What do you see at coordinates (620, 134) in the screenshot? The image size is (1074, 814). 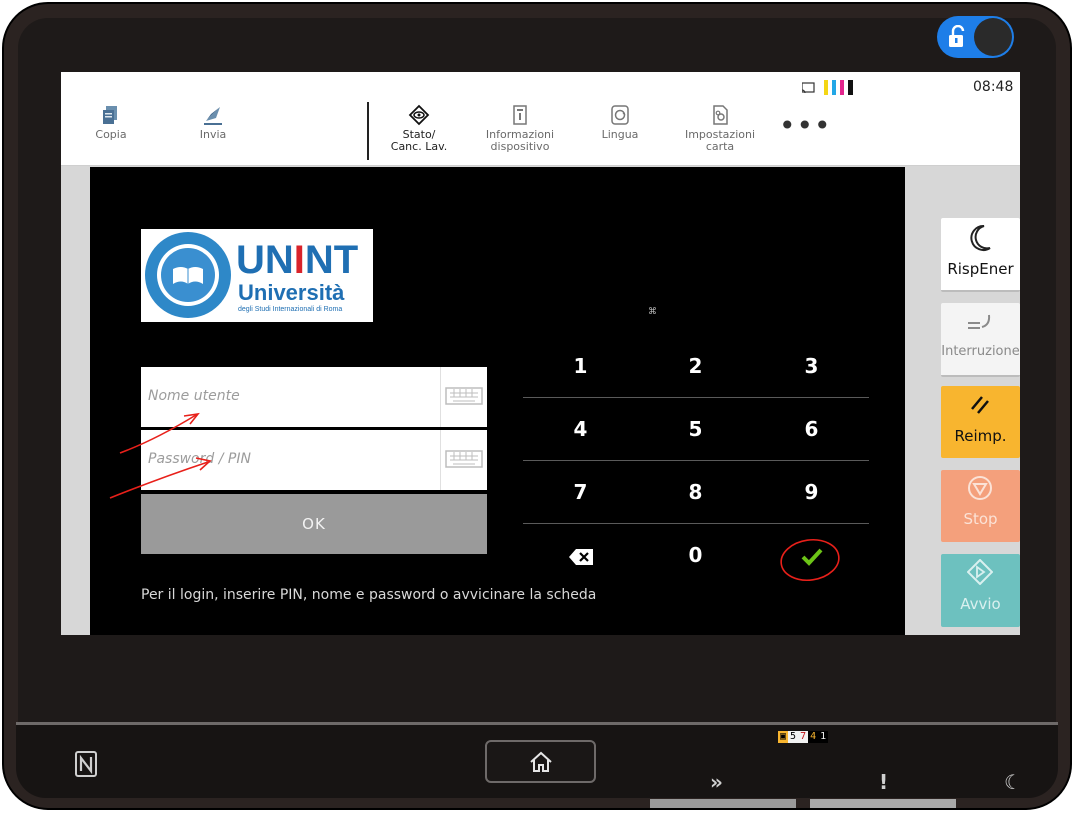 I see `tab-lingua-label: Lingua` at bounding box center [620, 134].